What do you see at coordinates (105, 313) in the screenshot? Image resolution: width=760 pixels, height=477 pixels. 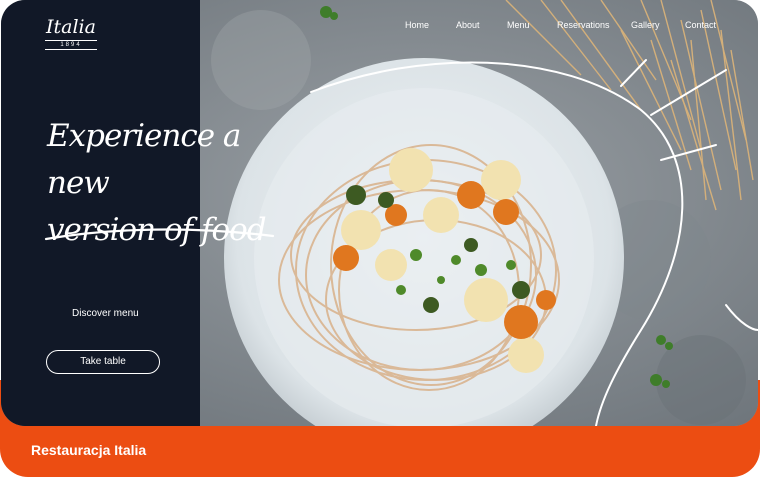 I see `discover-menu-link: Discover menu` at bounding box center [105, 313].